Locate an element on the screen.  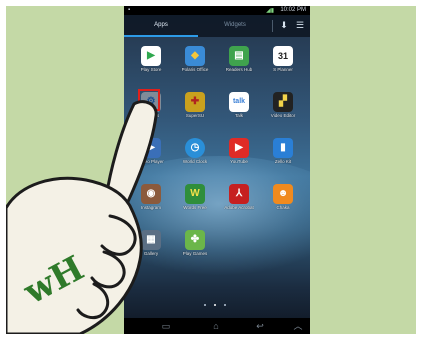
app-play-store: ▶ Play Store is located at coordinates (151, 68).